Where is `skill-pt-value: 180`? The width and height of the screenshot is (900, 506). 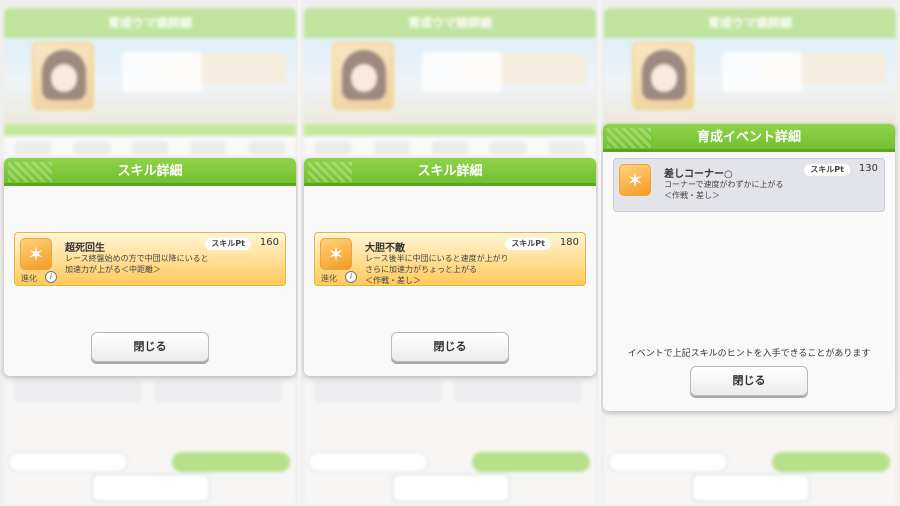 skill-pt-value: 180 is located at coordinates (569, 242).